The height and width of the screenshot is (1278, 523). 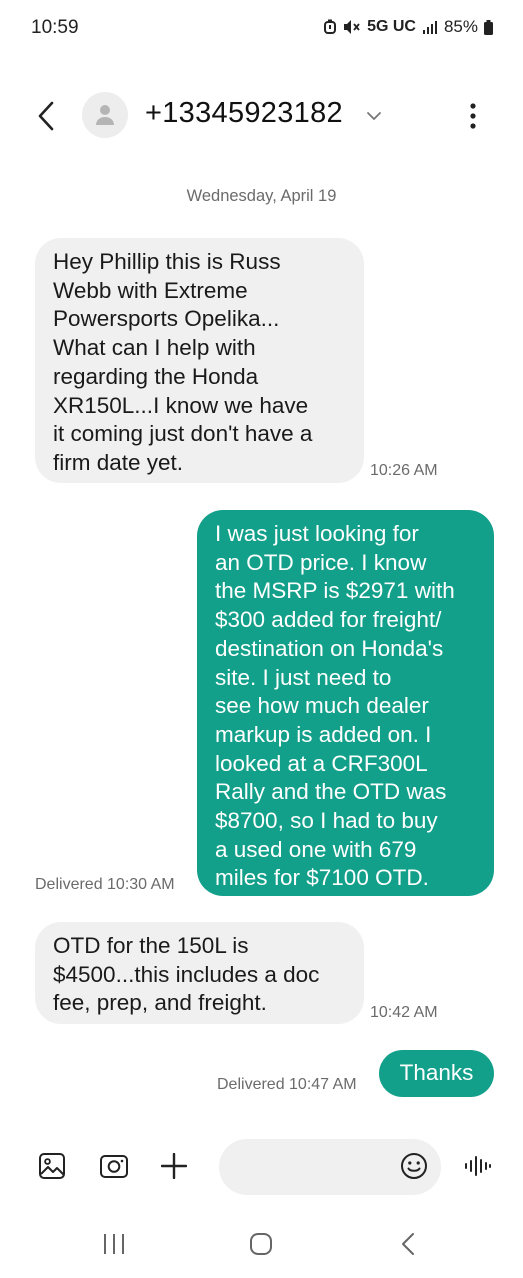 What do you see at coordinates (321, 562) in the screenshot?
I see `message-line: an OTD price. I know` at bounding box center [321, 562].